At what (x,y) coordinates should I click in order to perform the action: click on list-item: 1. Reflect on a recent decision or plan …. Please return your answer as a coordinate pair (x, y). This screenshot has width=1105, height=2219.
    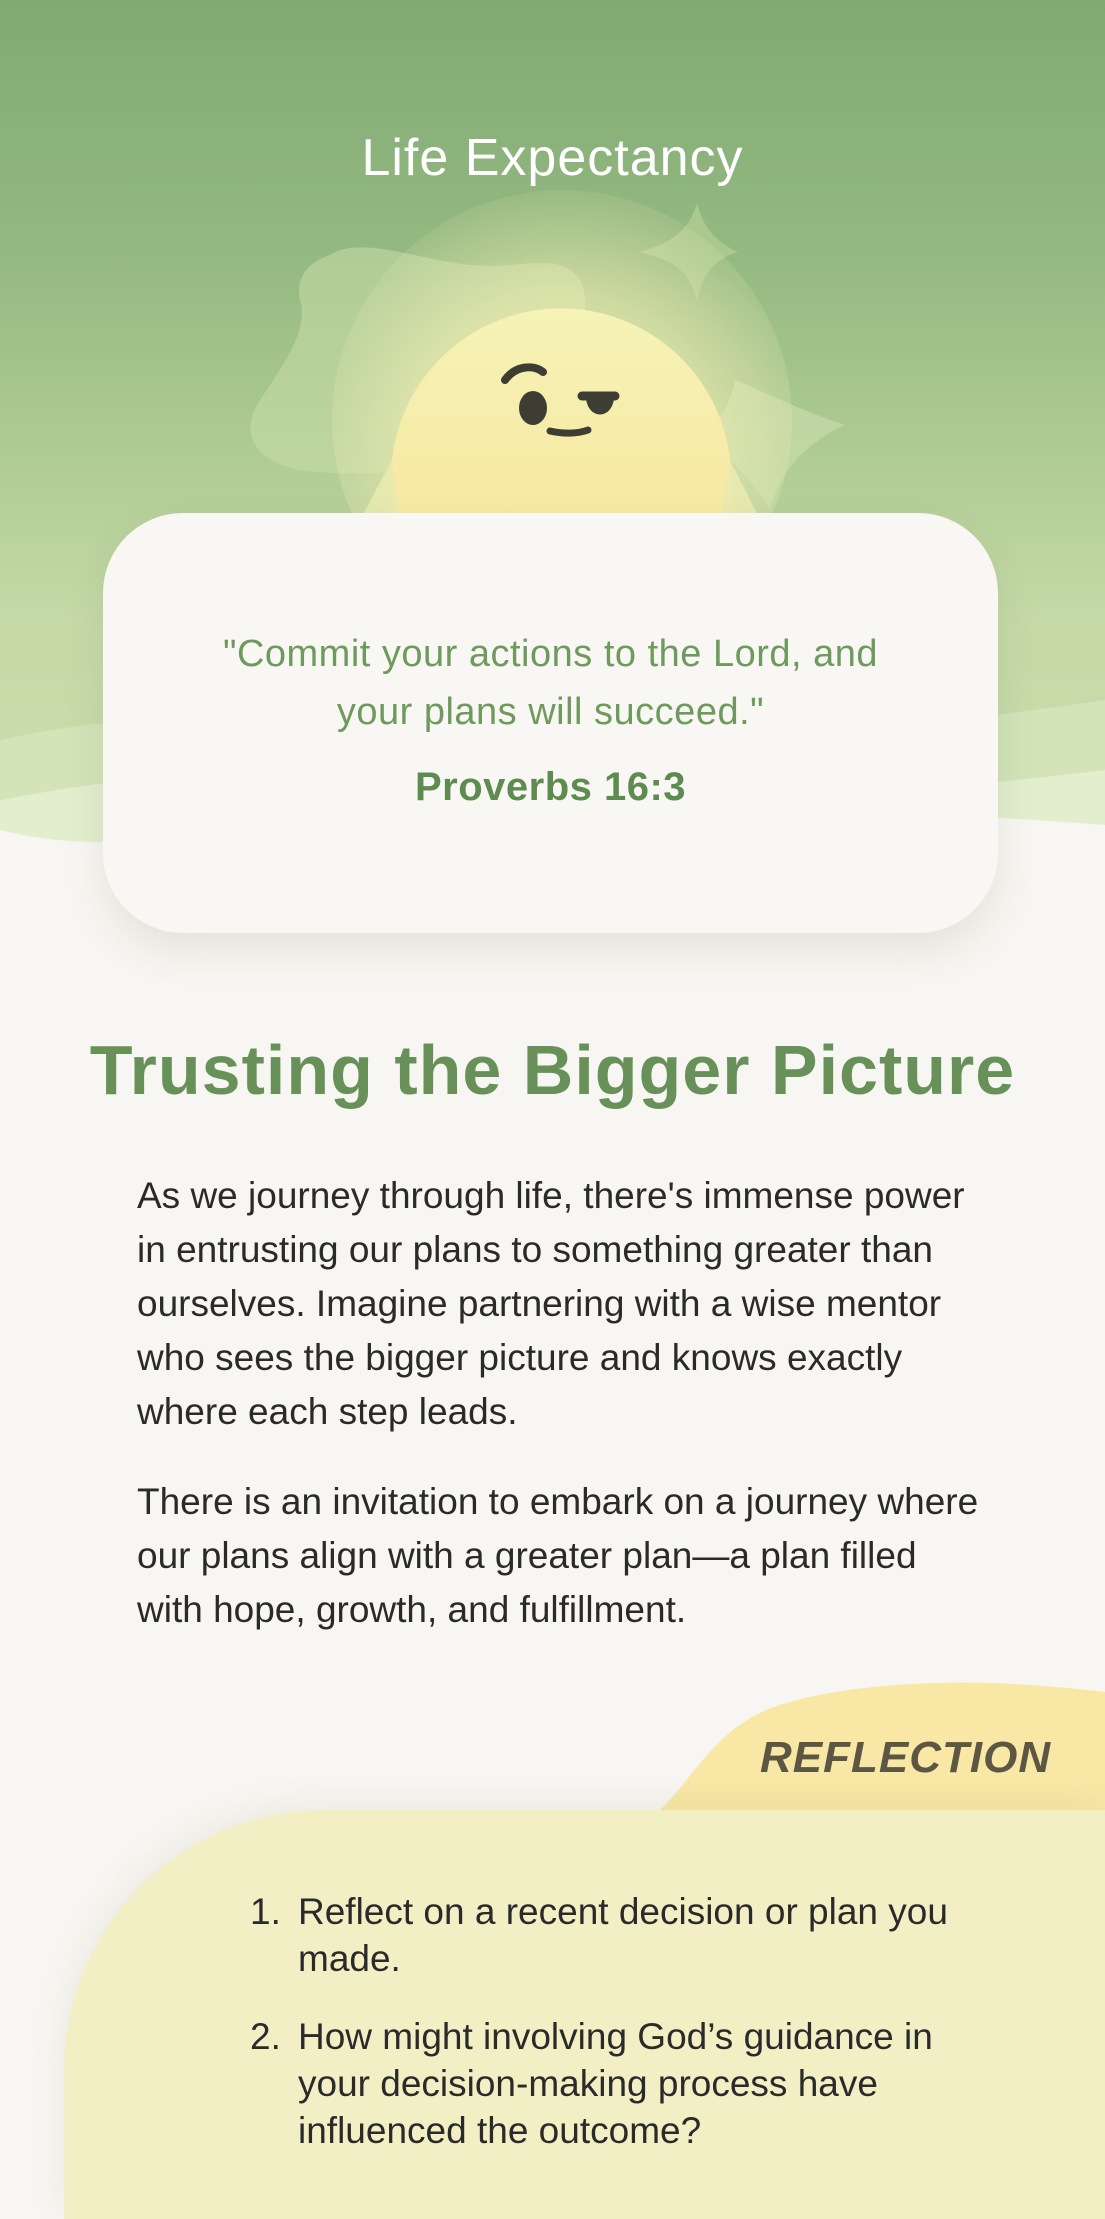
    Looking at the image, I should click on (630, 1935).